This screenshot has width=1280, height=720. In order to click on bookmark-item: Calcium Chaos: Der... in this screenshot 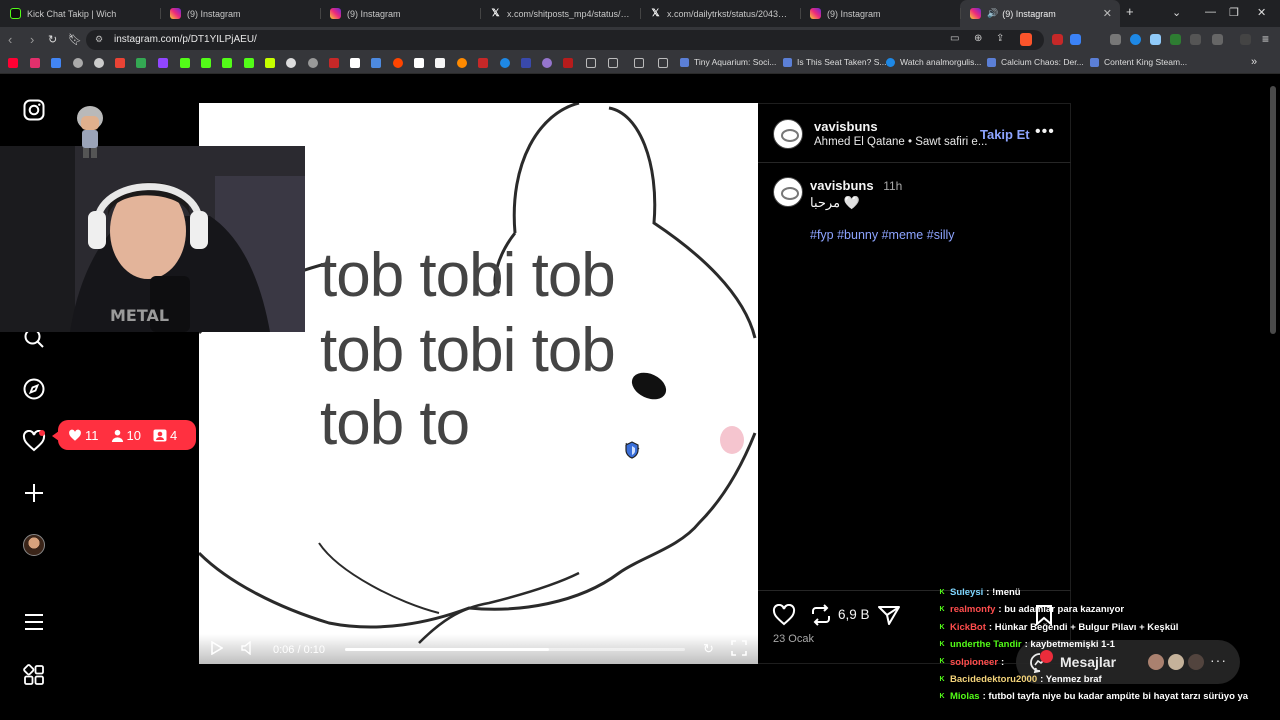, I will do `click(1035, 62)`.